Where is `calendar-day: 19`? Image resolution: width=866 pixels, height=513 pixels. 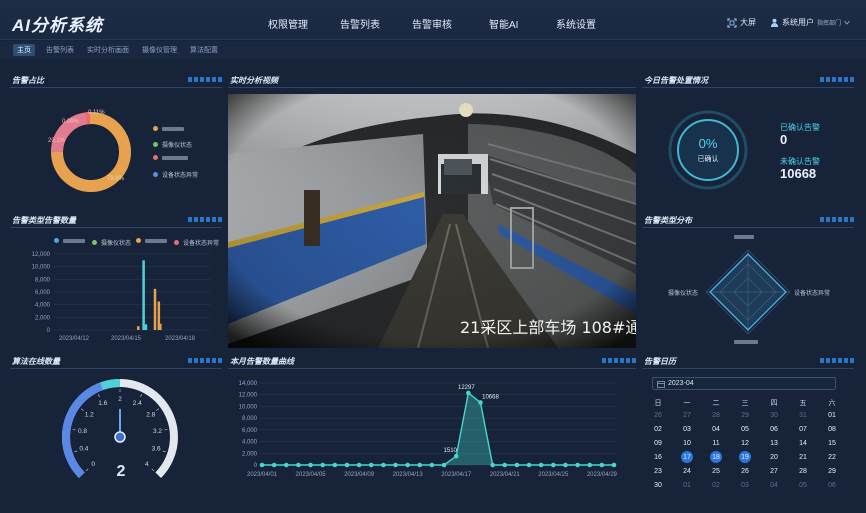 calendar-day: 19 is located at coordinates (745, 457).